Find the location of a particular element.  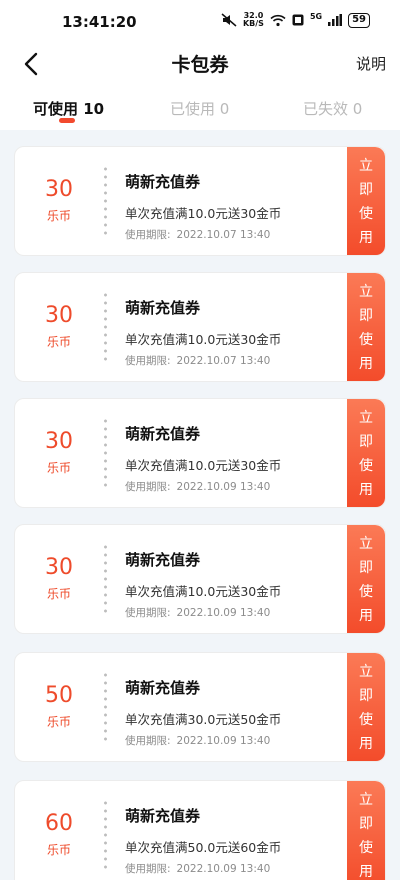

battery-icon: 59 is located at coordinates (359, 20).